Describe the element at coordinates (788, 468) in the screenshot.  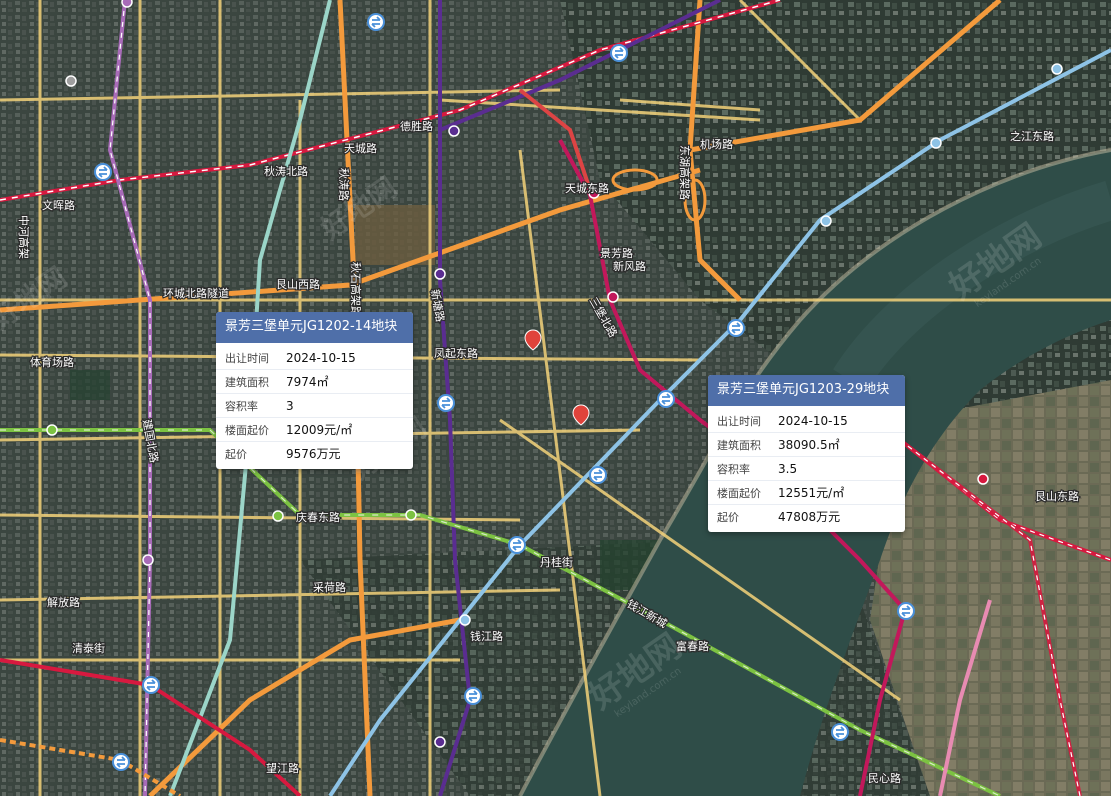
I see `row-value: 3.5` at that location.